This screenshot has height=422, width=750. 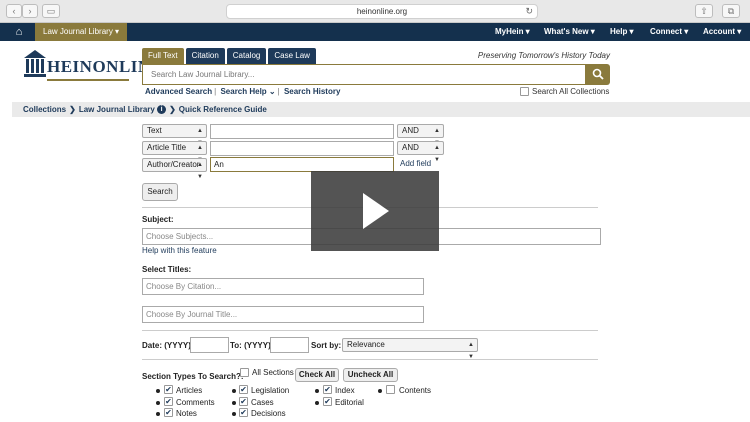 What do you see at coordinates (669, 32) in the screenshot?
I see `connect-menu: Connect ▾` at bounding box center [669, 32].